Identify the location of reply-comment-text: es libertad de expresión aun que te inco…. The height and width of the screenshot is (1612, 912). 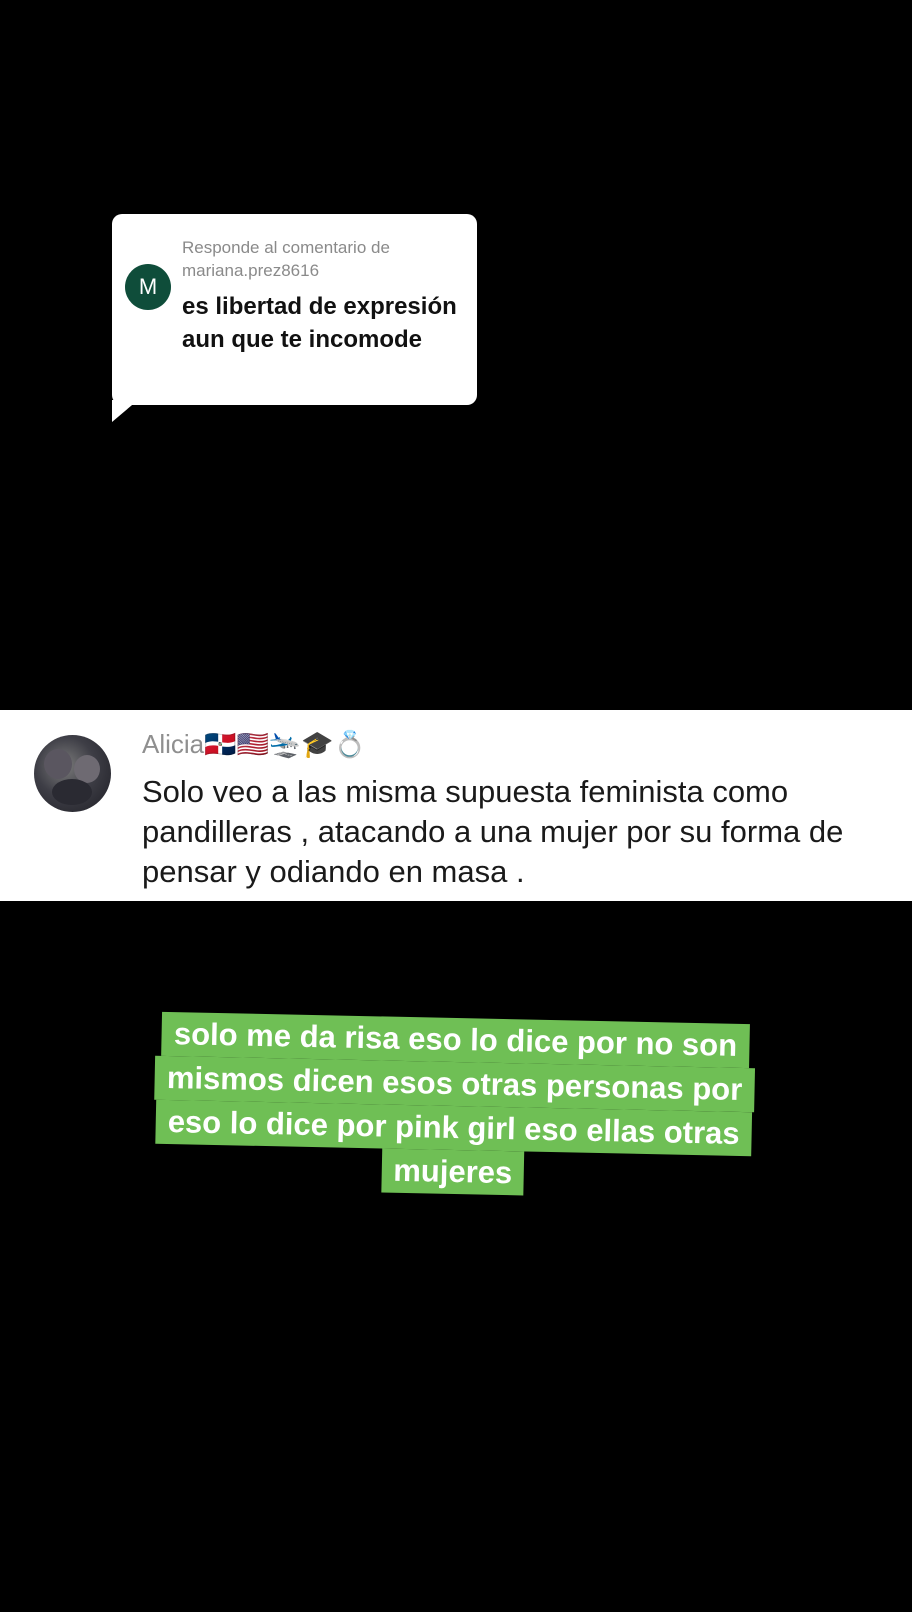
(319, 323).